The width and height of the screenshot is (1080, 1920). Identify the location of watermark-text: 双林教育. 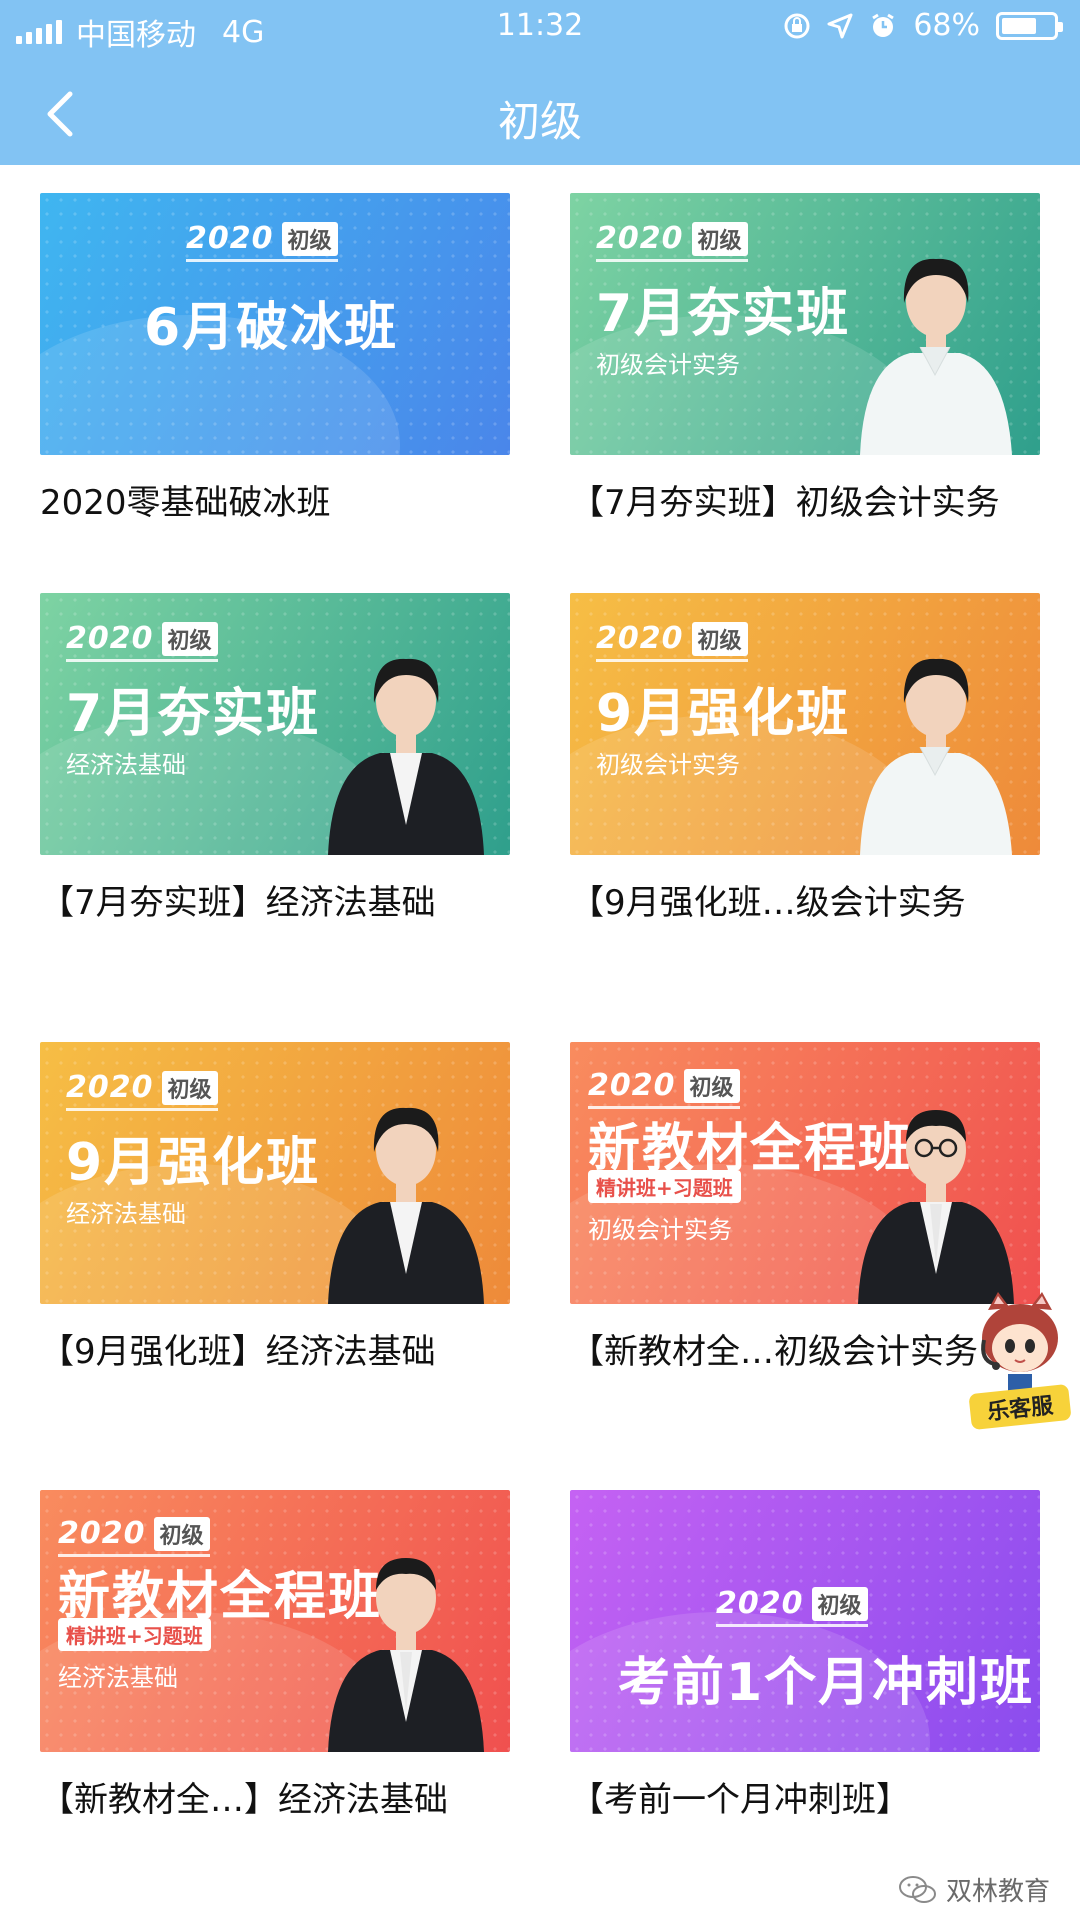
(997, 1892).